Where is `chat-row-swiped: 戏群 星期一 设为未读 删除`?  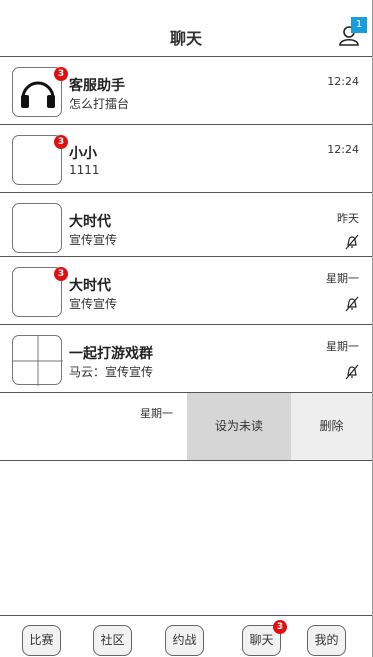
chat-row-swiped: 戏群 星期一 设为未读 删除 is located at coordinates (186, 427).